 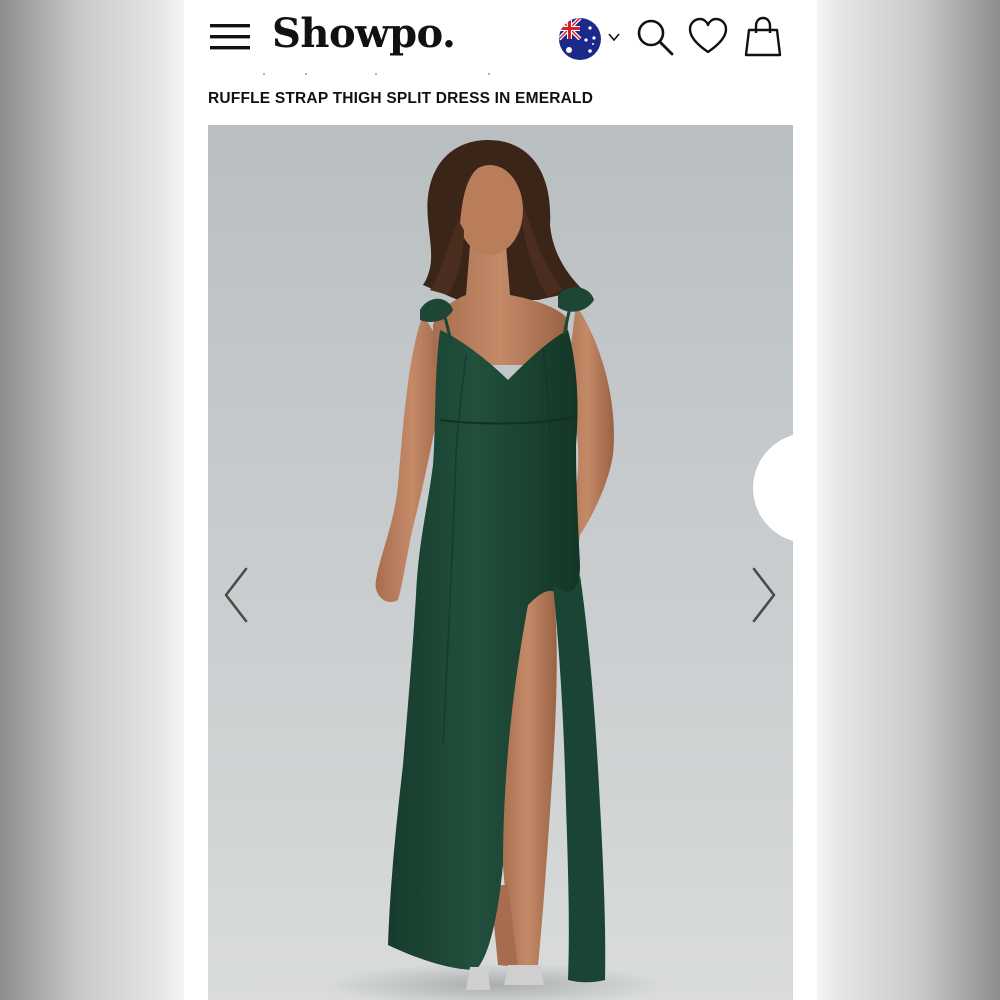 I want to click on chevron-left-icon, so click(x=236, y=595).